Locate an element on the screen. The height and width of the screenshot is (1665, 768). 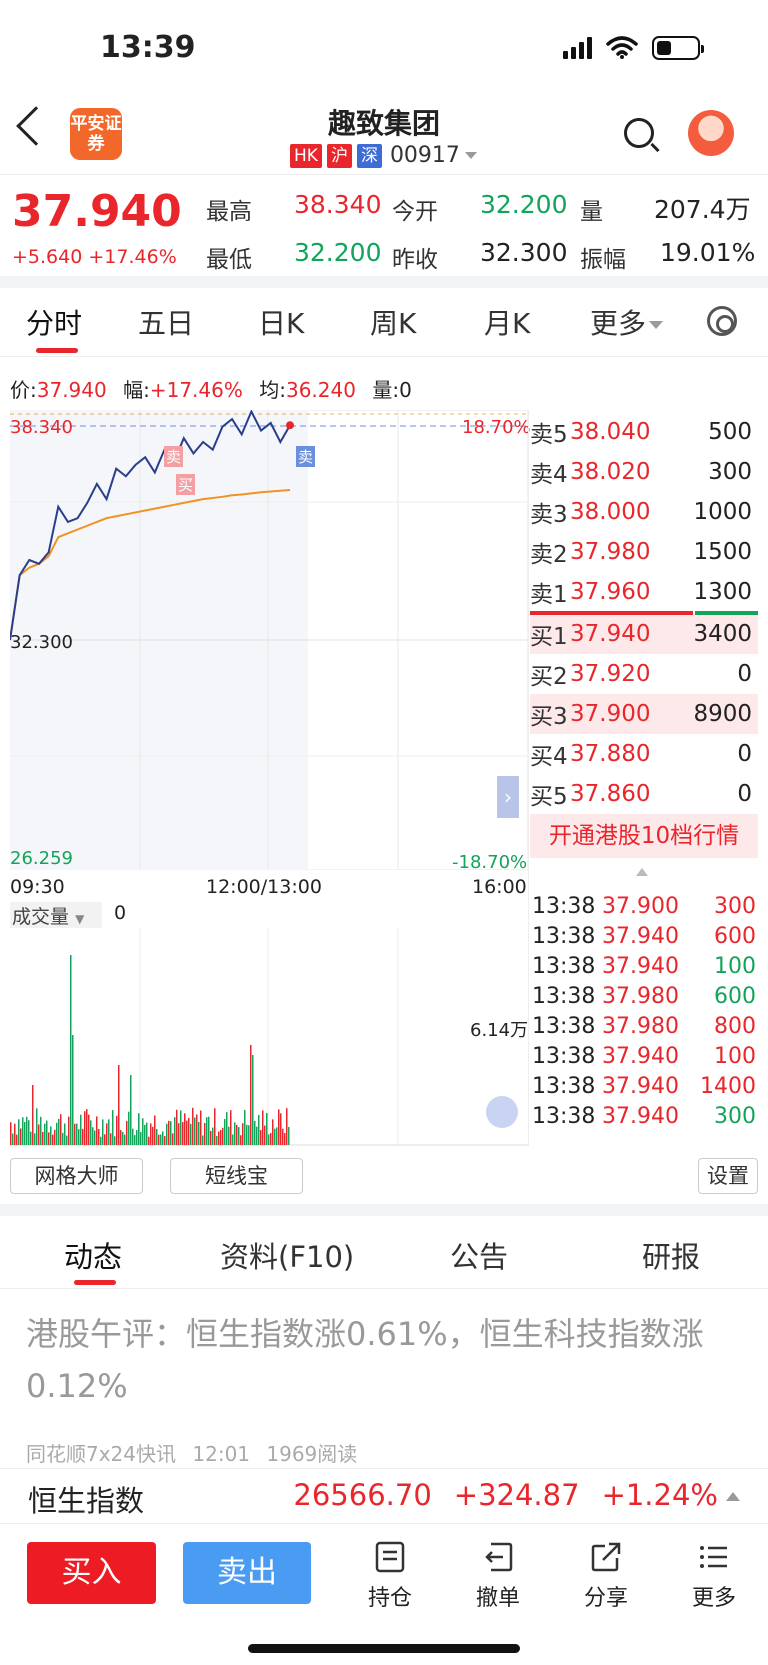
trade-volume: 100 is located at coordinates (735, 1056).